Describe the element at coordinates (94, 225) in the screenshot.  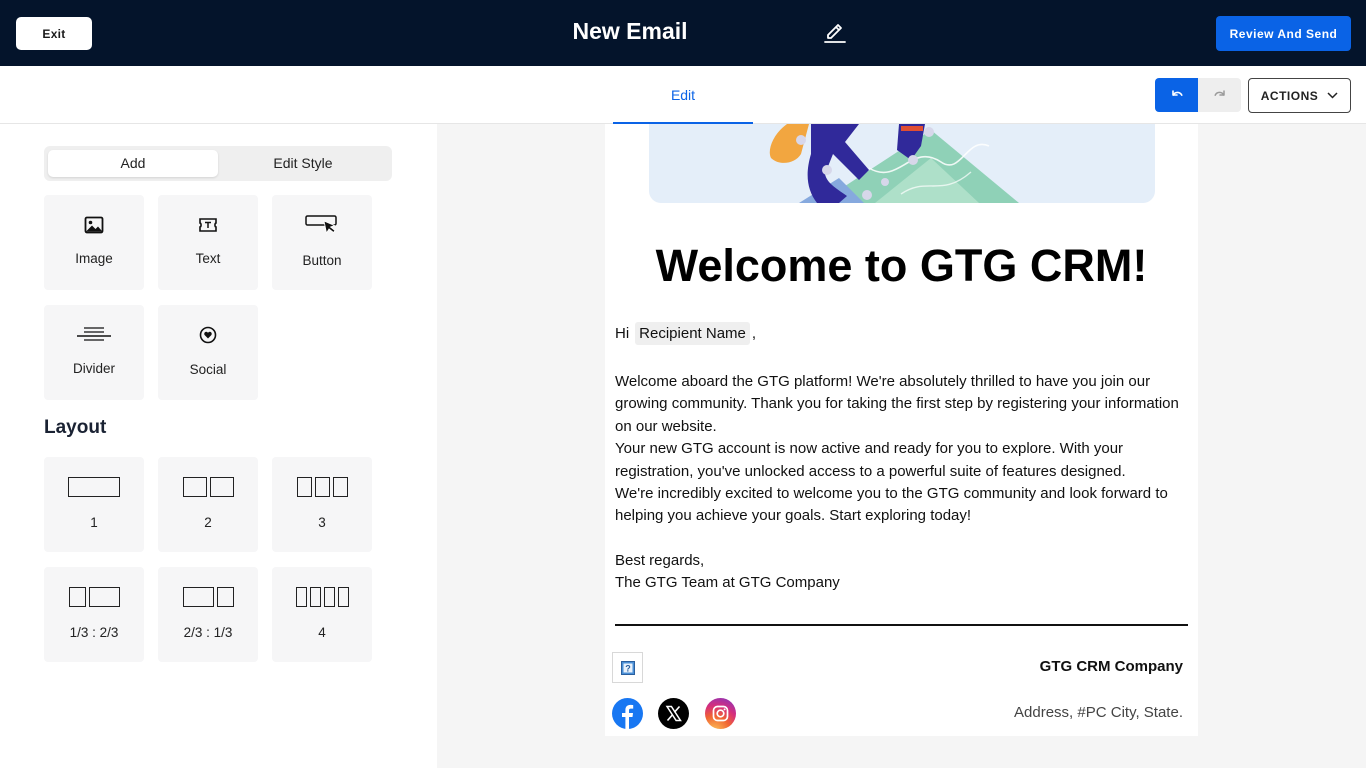
I see `image-icon` at that location.